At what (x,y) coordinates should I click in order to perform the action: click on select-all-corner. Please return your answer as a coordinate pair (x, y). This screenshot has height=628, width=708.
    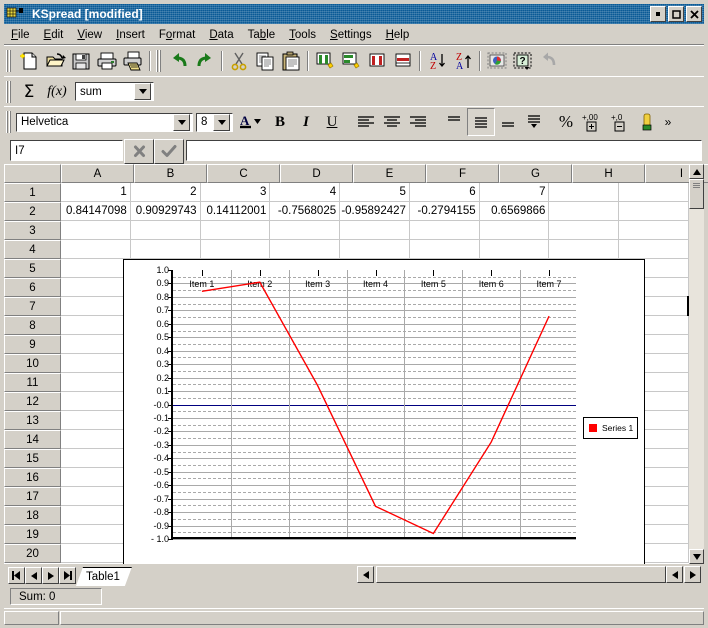
    Looking at the image, I should click on (32, 173).